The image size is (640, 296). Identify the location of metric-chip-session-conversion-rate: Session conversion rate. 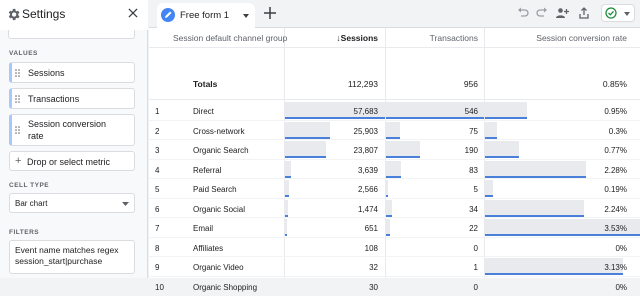
(72, 130).